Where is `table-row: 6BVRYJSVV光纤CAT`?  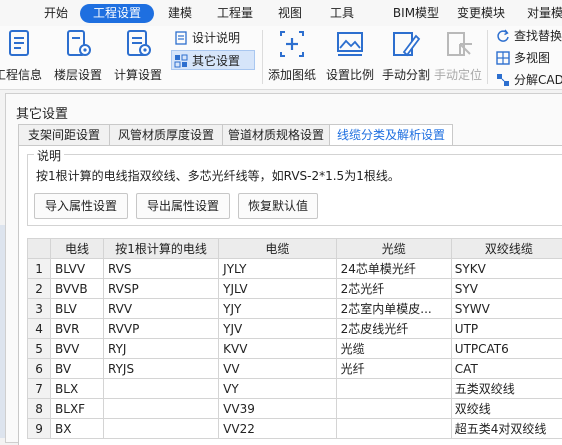 table-row: 6BVRYJSVV光纤CAT is located at coordinates (295, 369).